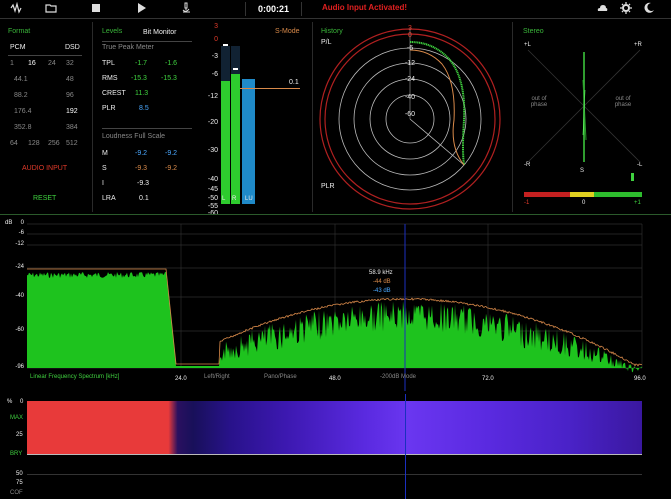 The image size is (671, 499). I want to click on format-title: Format, so click(19, 31).